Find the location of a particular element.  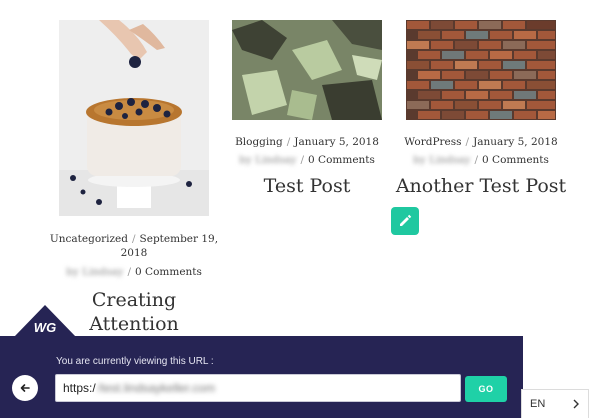

post-thumbnail-cake is located at coordinates (134, 118).